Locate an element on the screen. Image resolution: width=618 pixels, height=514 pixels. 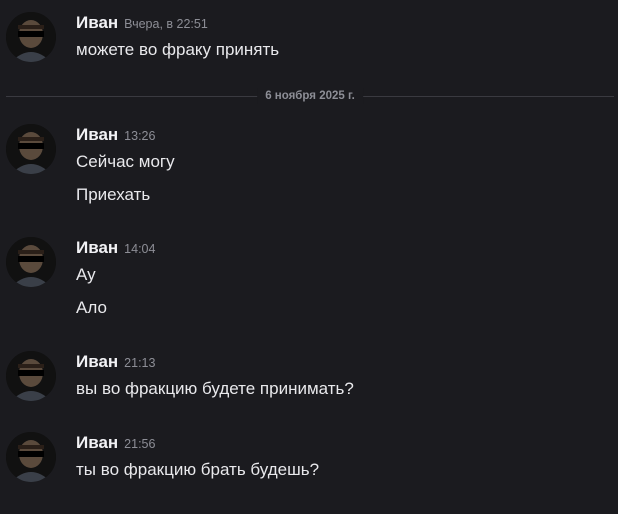
message-timestamp: 21:13 is located at coordinates (140, 363).